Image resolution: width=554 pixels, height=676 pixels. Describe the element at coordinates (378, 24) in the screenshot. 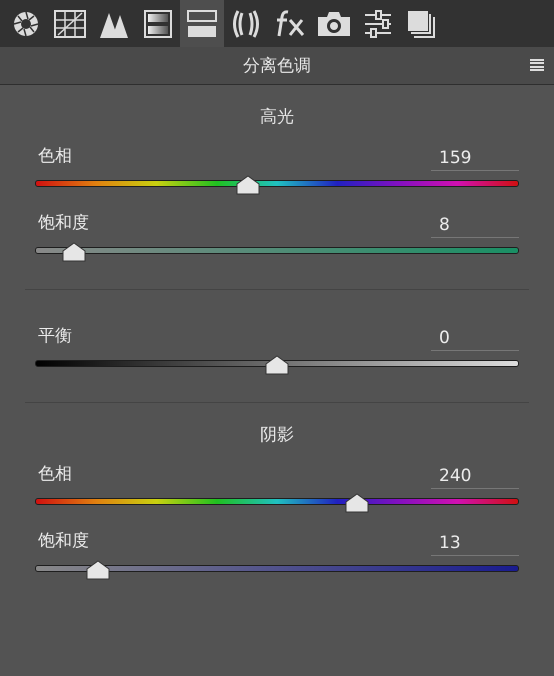

I see `sliders-icon` at that location.